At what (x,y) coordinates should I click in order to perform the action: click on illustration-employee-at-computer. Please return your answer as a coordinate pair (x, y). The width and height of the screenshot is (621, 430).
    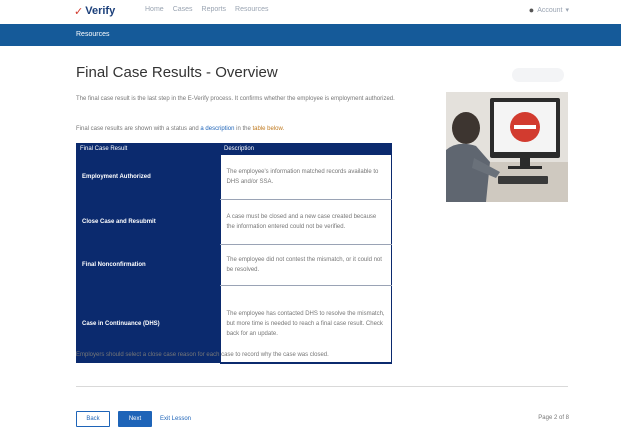
    Looking at the image, I should click on (507, 147).